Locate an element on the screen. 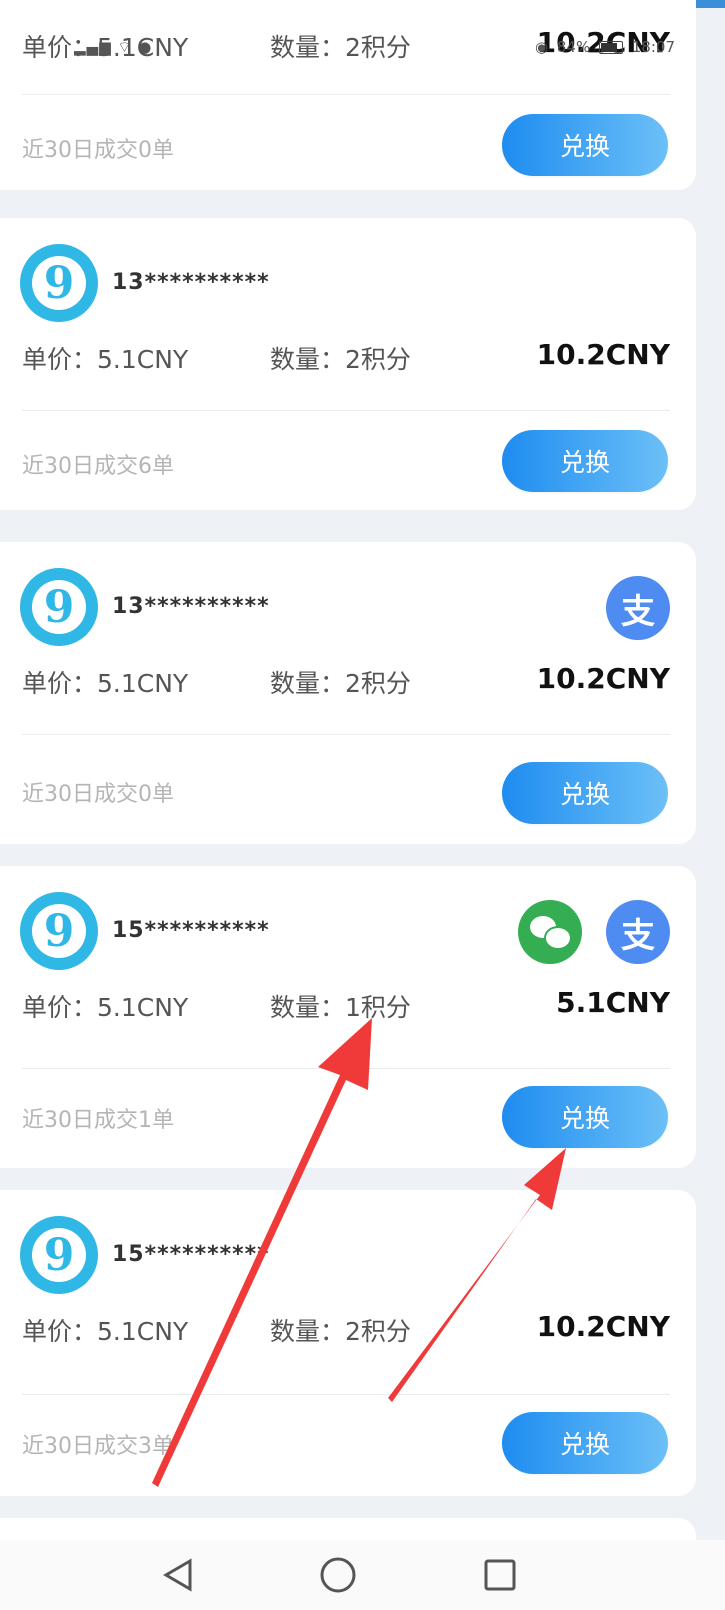 The image size is (725, 1610). system-nav-bar is located at coordinates (362, 1575).